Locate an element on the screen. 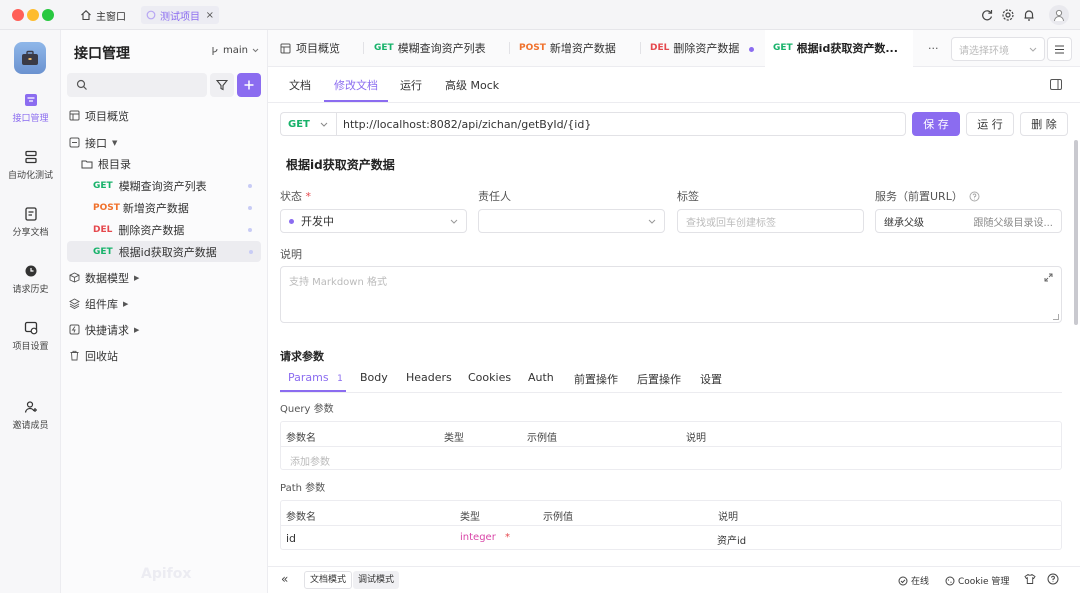 The width and height of the screenshot is (1080, 593). params-count-badge: 1 is located at coordinates (340, 379).